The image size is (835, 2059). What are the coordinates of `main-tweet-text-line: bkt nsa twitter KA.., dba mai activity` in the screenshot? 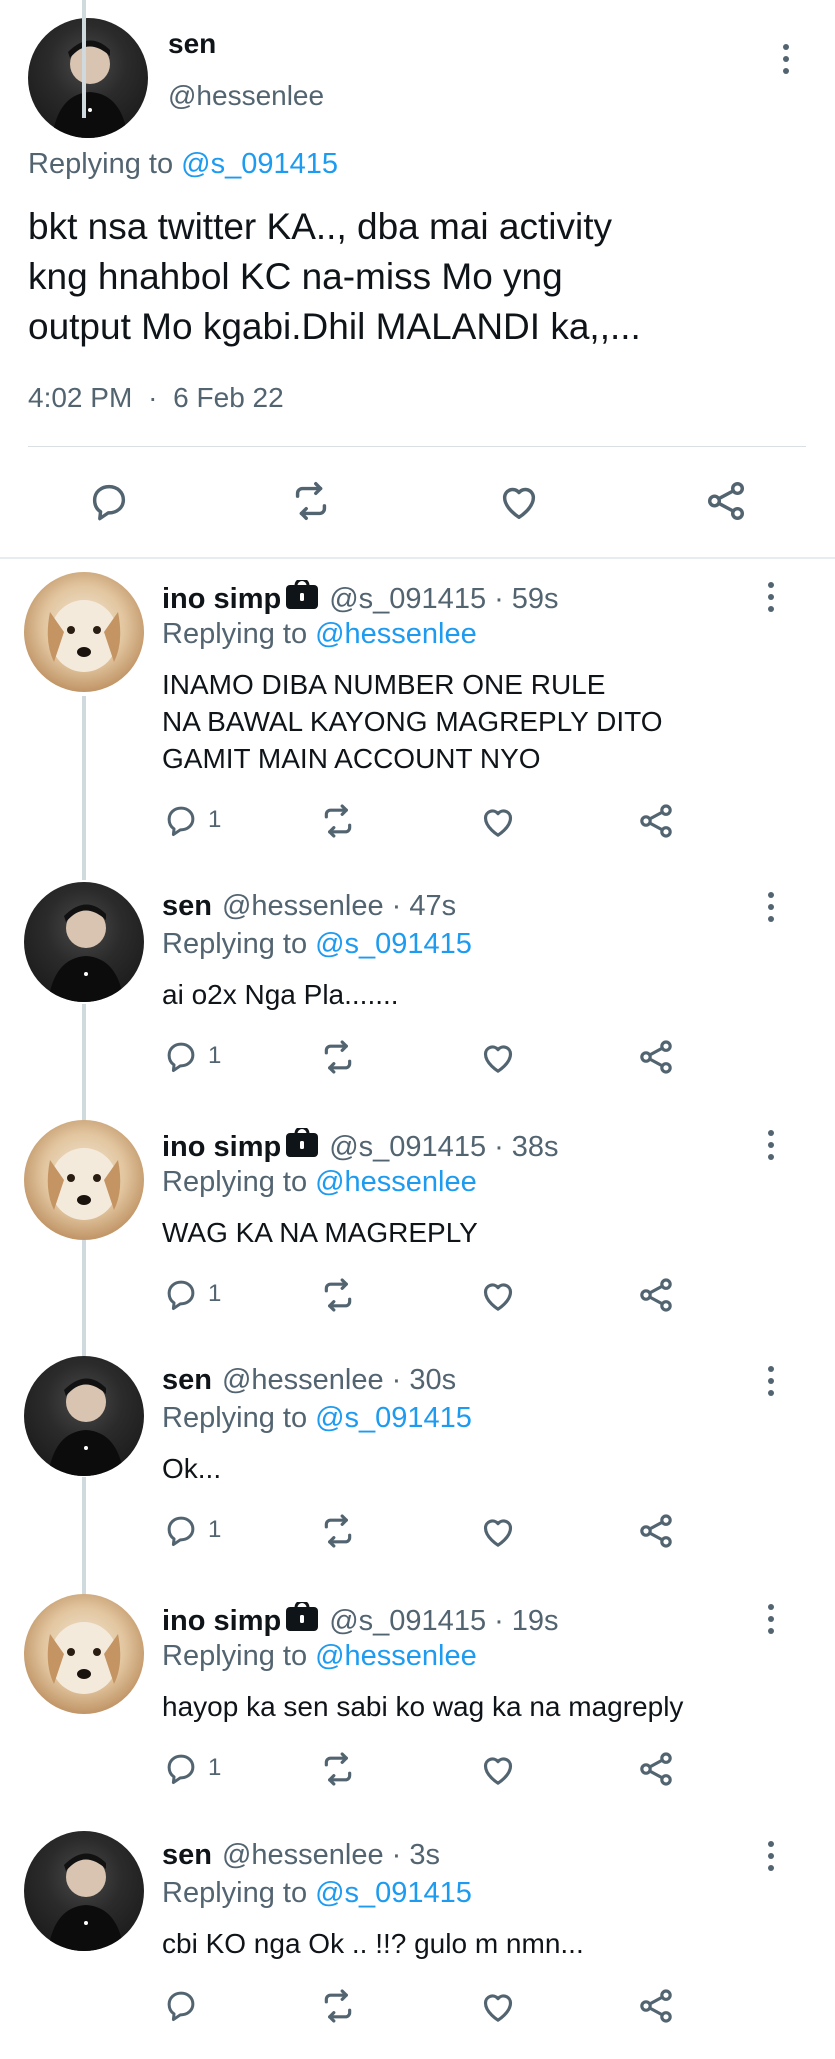 It's located at (320, 226).